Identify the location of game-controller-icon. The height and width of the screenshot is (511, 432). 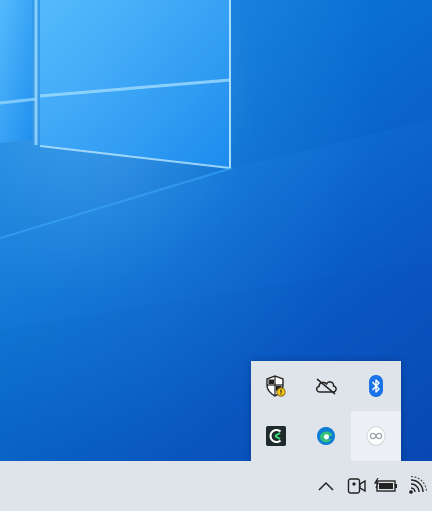
(376, 436).